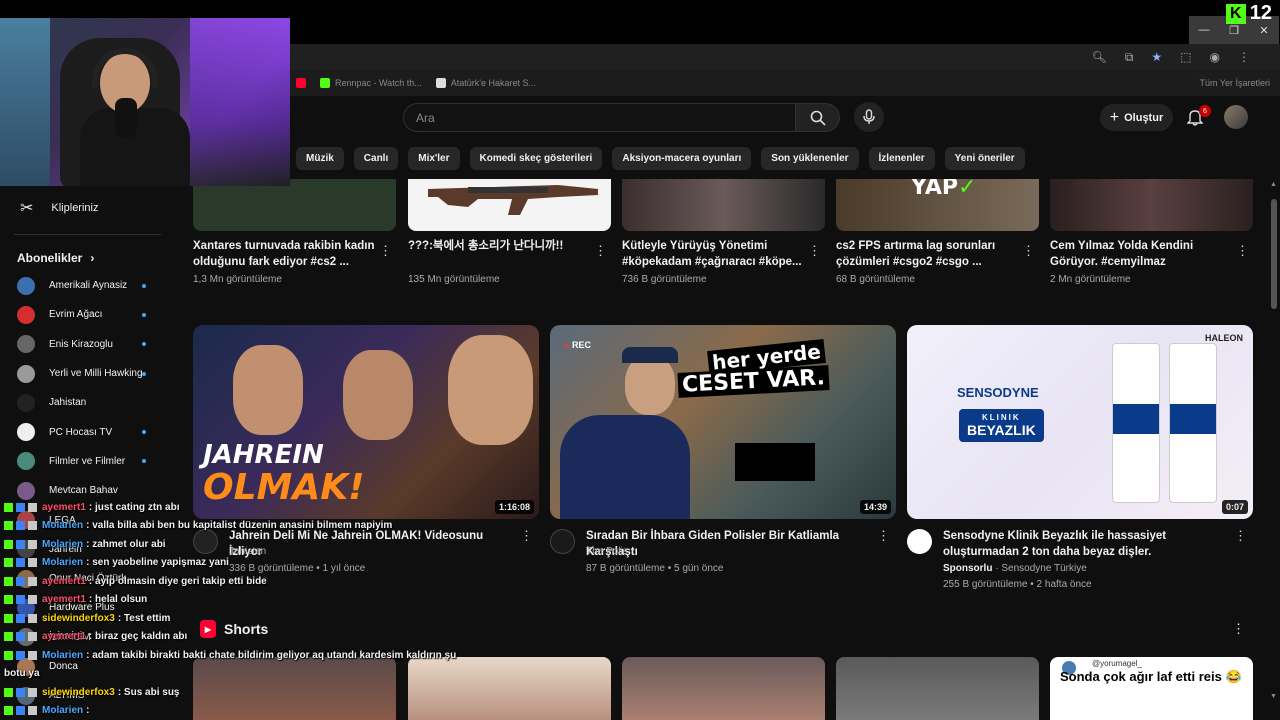  What do you see at coordinates (87, 314) in the screenshot?
I see `sidebar-subscription-item: Evrim Ağacı` at bounding box center [87, 314].